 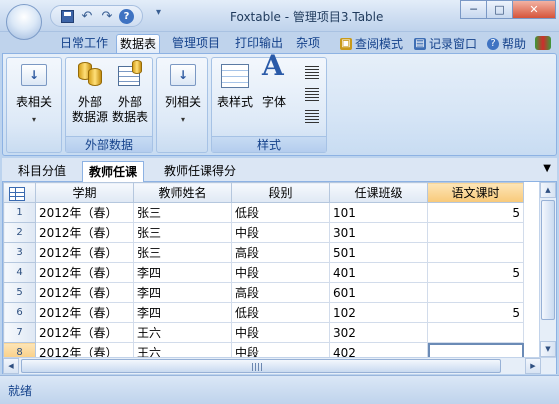 What do you see at coordinates (107, 16) in the screenshot?
I see `redo-button: ↷` at bounding box center [107, 16].